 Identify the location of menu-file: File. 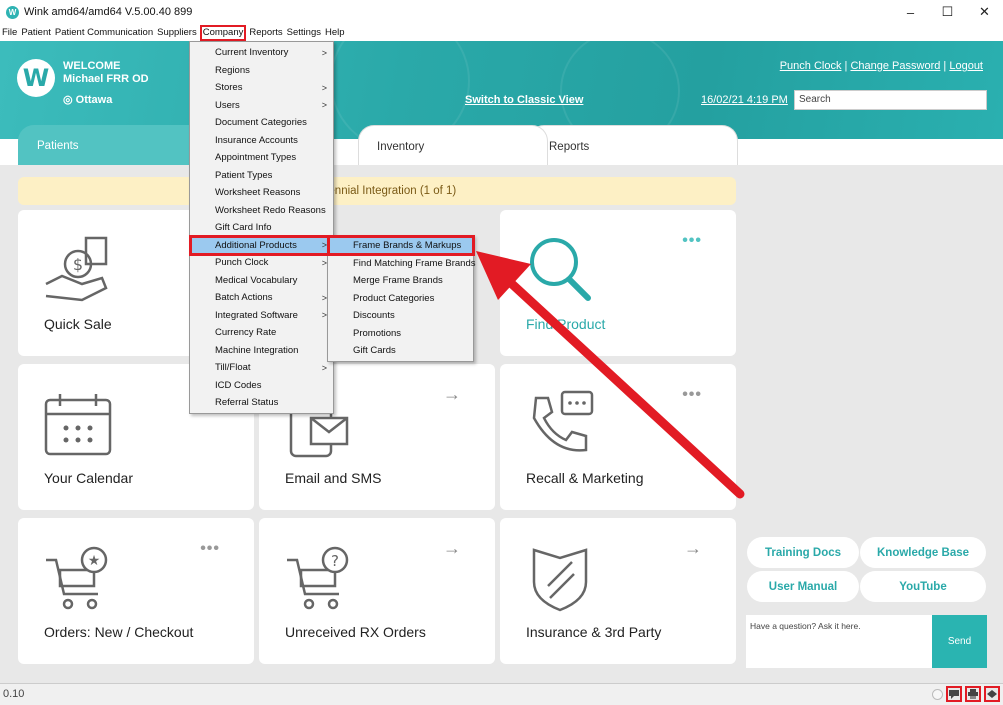
(9, 32).